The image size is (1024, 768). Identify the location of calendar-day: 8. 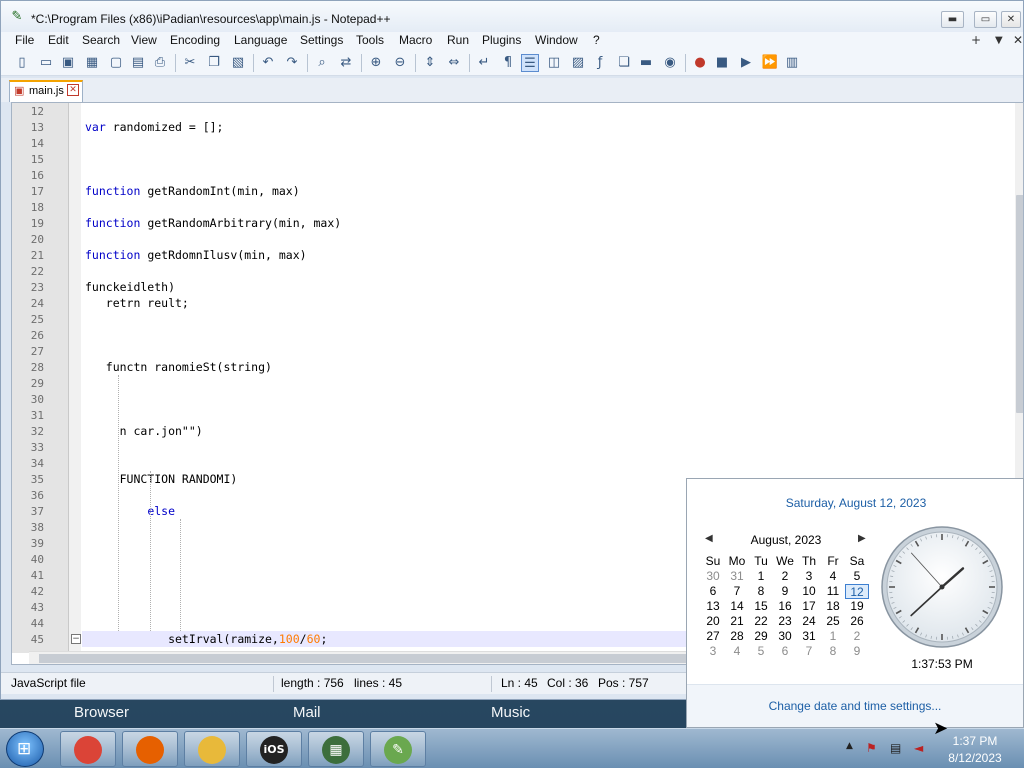
(761, 591).